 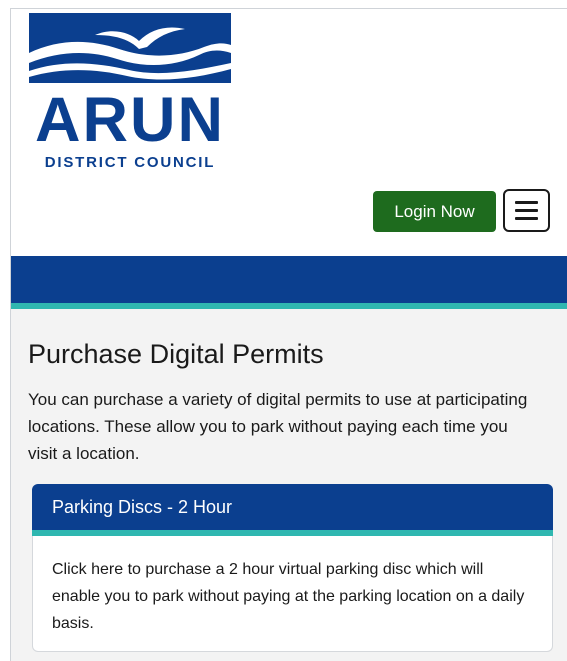 What do you see at coordinates (130, 48) in the screenshot?
I see `waves-bird-emblem` at bounding box center [130, 48].